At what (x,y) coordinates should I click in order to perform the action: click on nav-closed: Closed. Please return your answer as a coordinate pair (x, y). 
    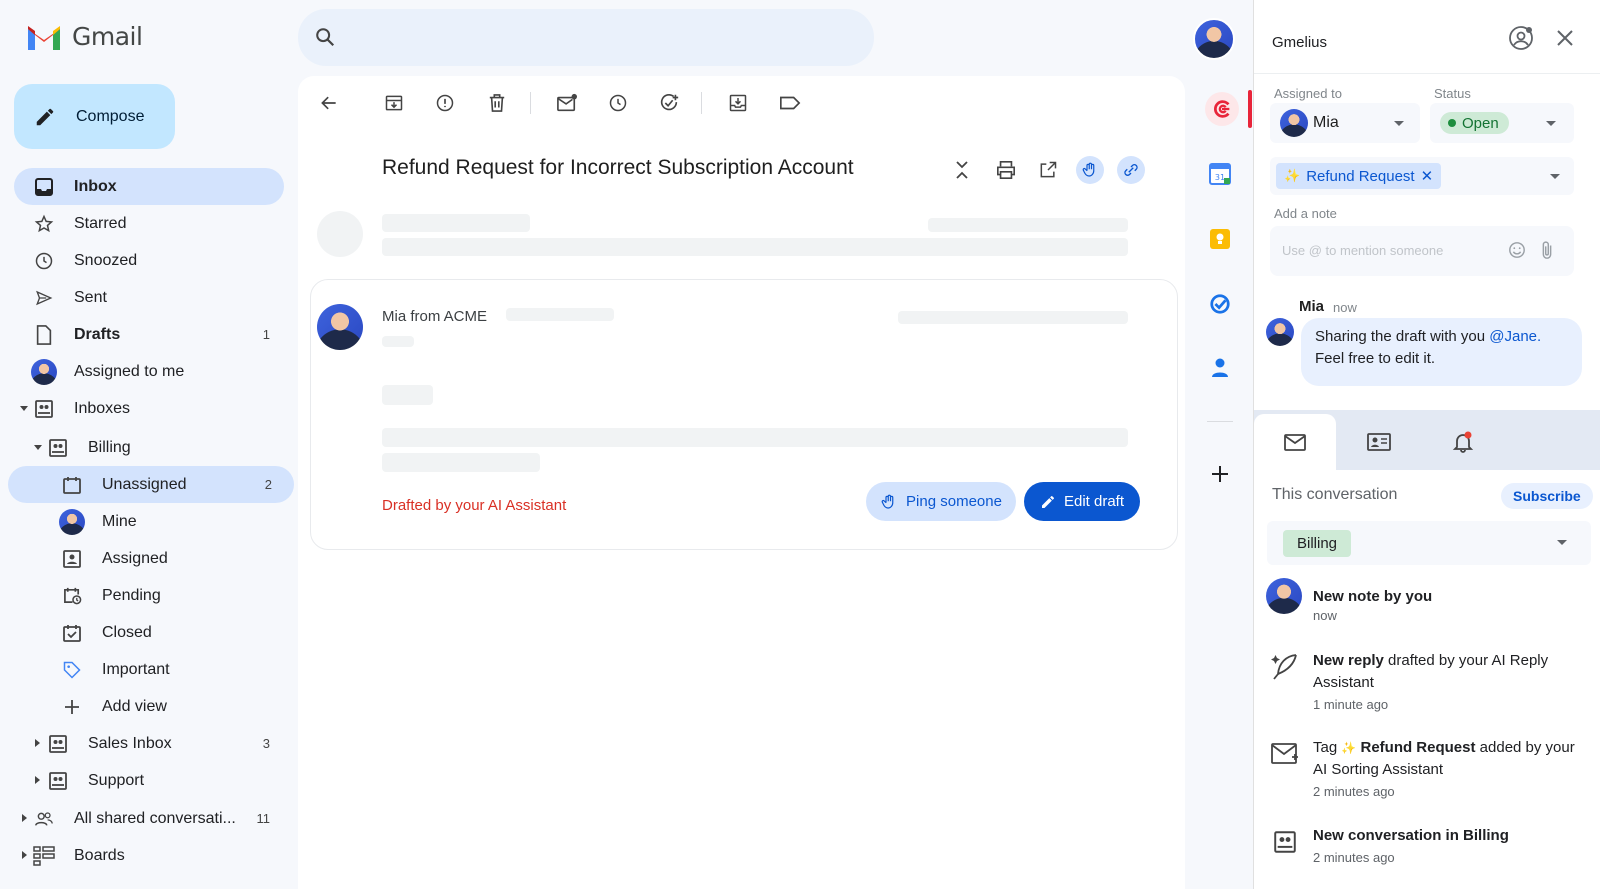
    Looking at the image, I should click on (151, 632).